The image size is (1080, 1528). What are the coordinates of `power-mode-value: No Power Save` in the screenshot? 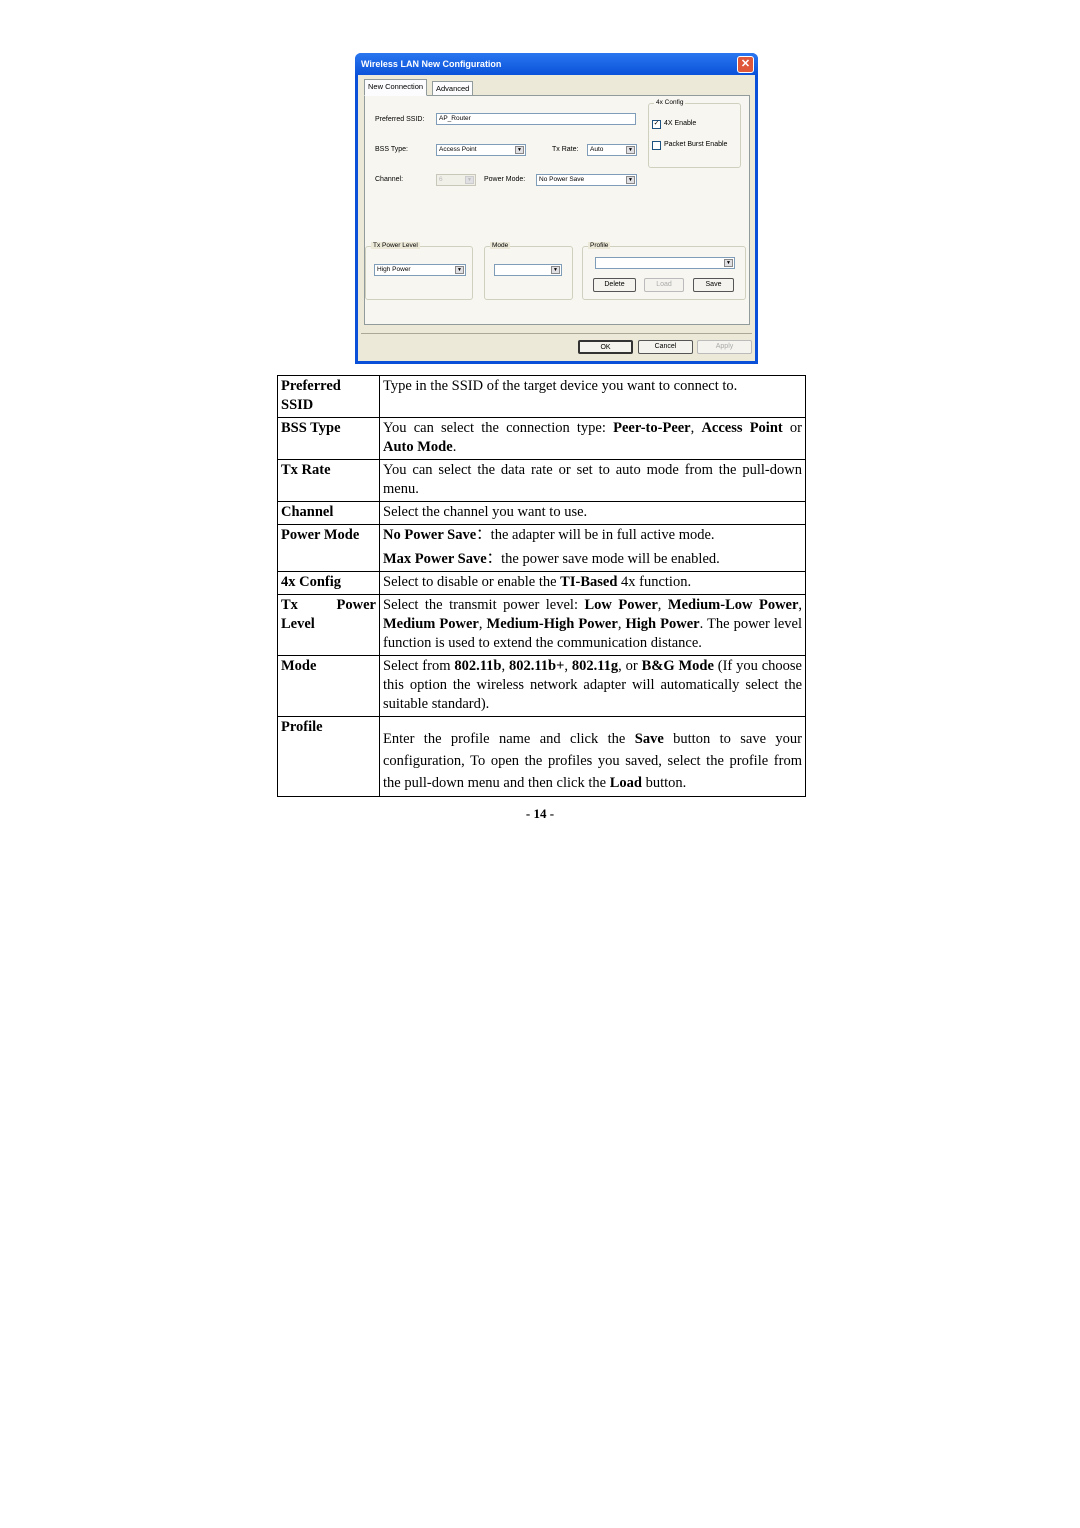 It's located at (562, 179).